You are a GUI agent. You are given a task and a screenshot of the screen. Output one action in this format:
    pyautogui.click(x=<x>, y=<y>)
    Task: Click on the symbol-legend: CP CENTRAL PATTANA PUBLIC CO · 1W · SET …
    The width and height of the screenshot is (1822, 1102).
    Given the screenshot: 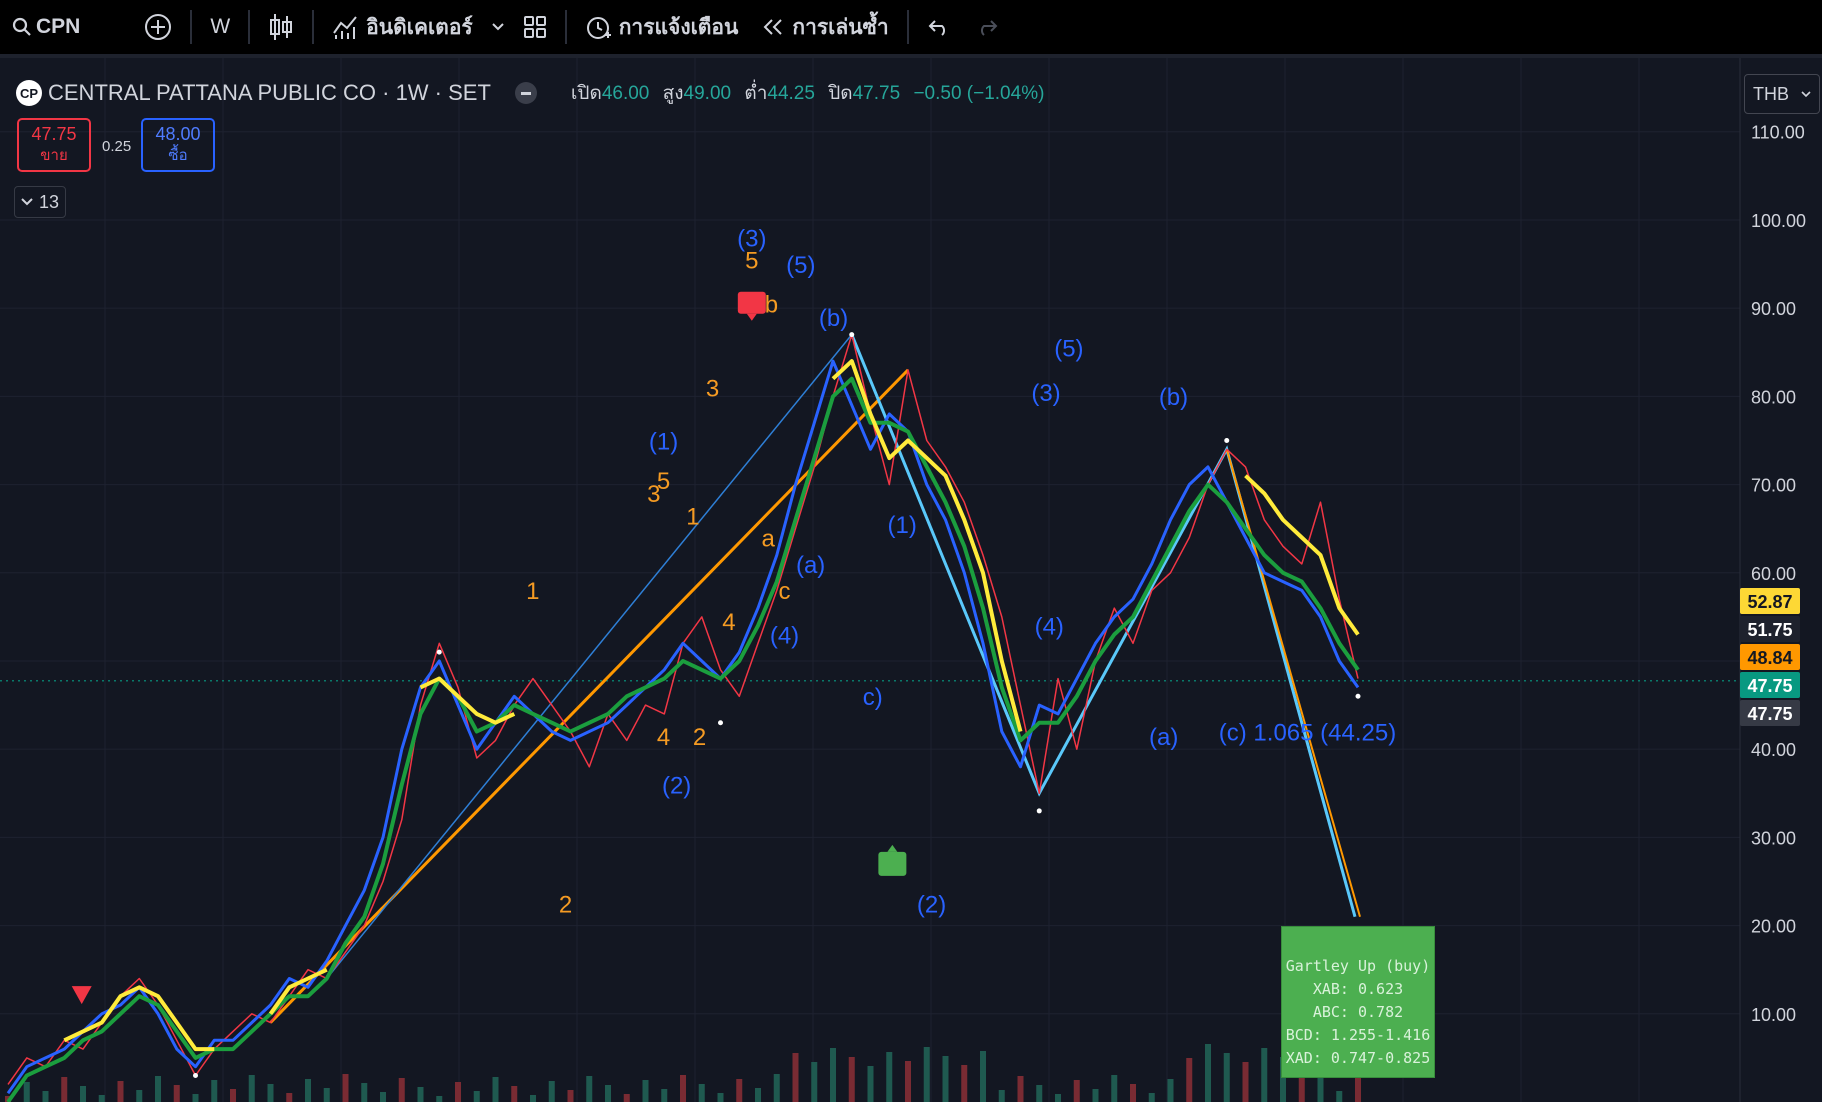 What is the action you would take?
    pyautogui.click(x=534, y=93)
    